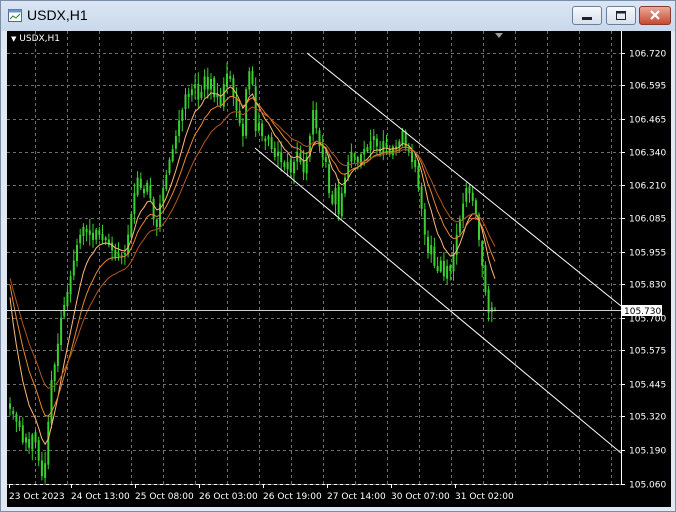 The image size is (676, 512). I want to click on price-tick-label: 106.465, so click(647, 121).